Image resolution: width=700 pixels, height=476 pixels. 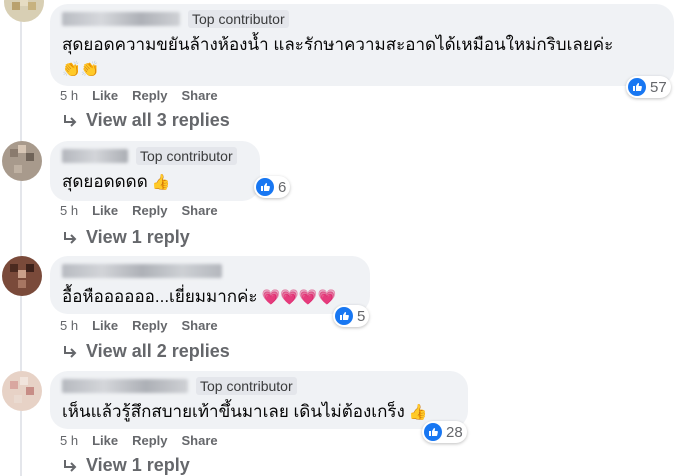 What do you see at coordinates (210, 285) in the screenshot?
I see `comment-bubble: อื้อหืออออออ...เยี่ยมมากค่ะ 💗💗💗💗` at bounding box center [210, 285].